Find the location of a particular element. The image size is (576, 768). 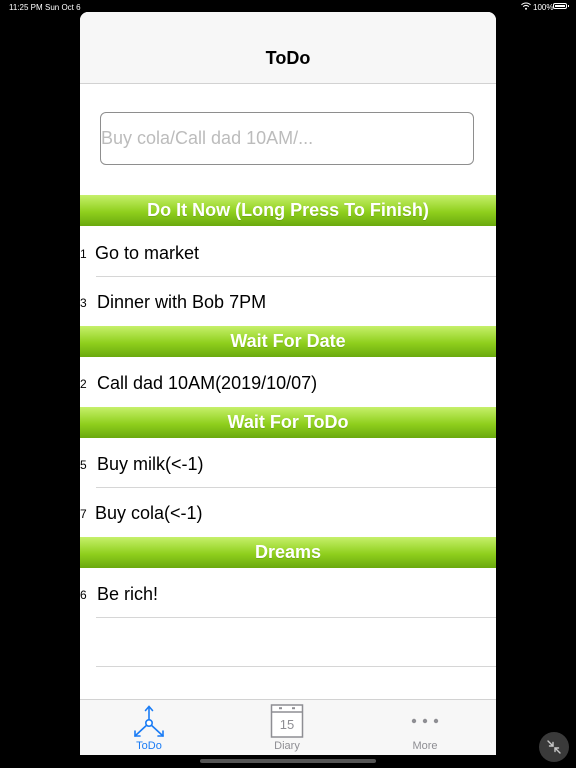

todo-number: 1 is located at coordinates (83, 254).